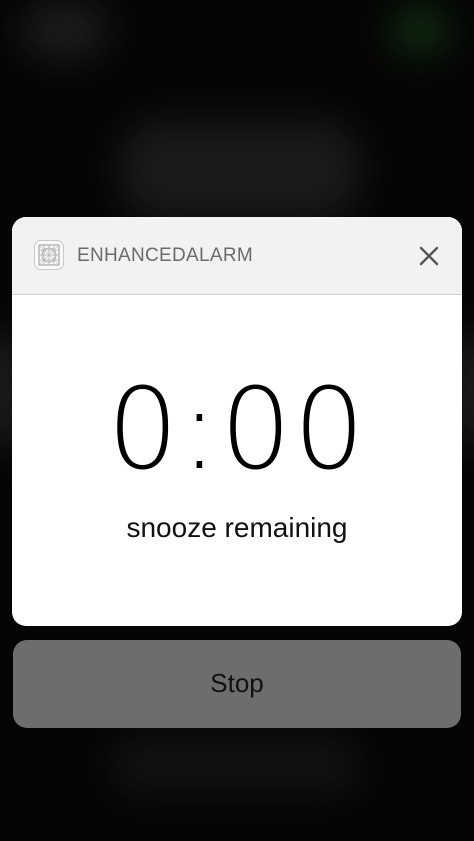 The image size is (474, 841). I want to click on close-icon, so click(429, 256).